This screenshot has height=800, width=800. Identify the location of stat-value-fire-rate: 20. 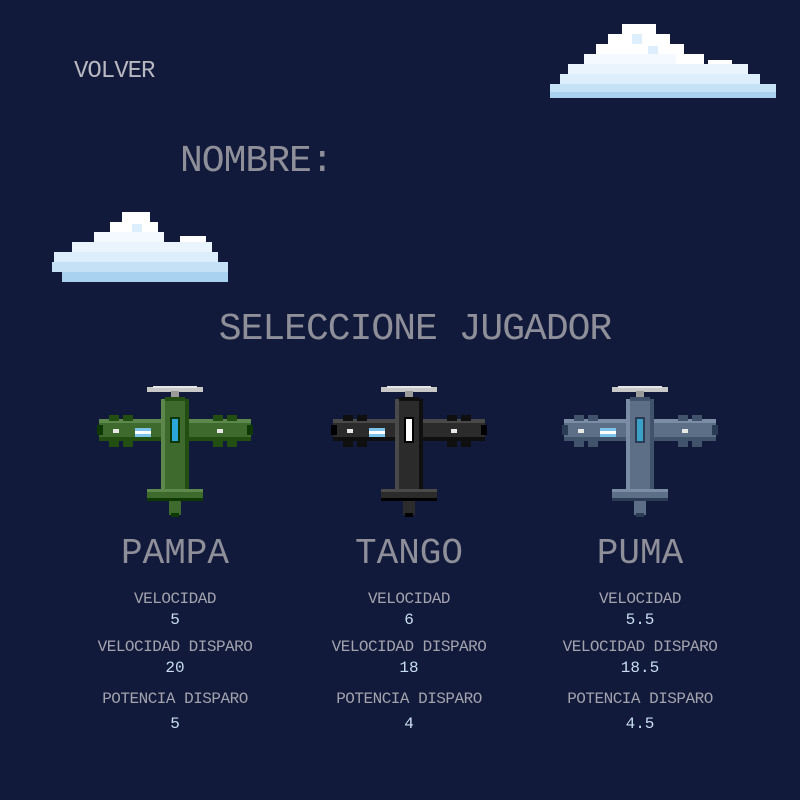
(175, 668).